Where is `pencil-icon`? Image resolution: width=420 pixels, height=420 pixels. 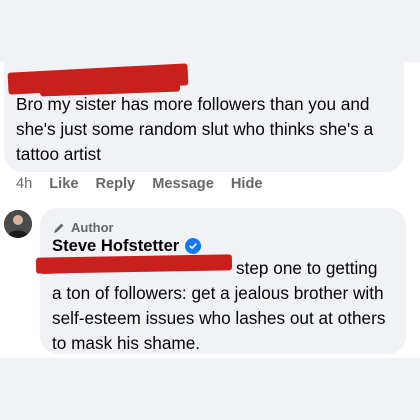 pencil-icon is located at coordinates (59, 228).